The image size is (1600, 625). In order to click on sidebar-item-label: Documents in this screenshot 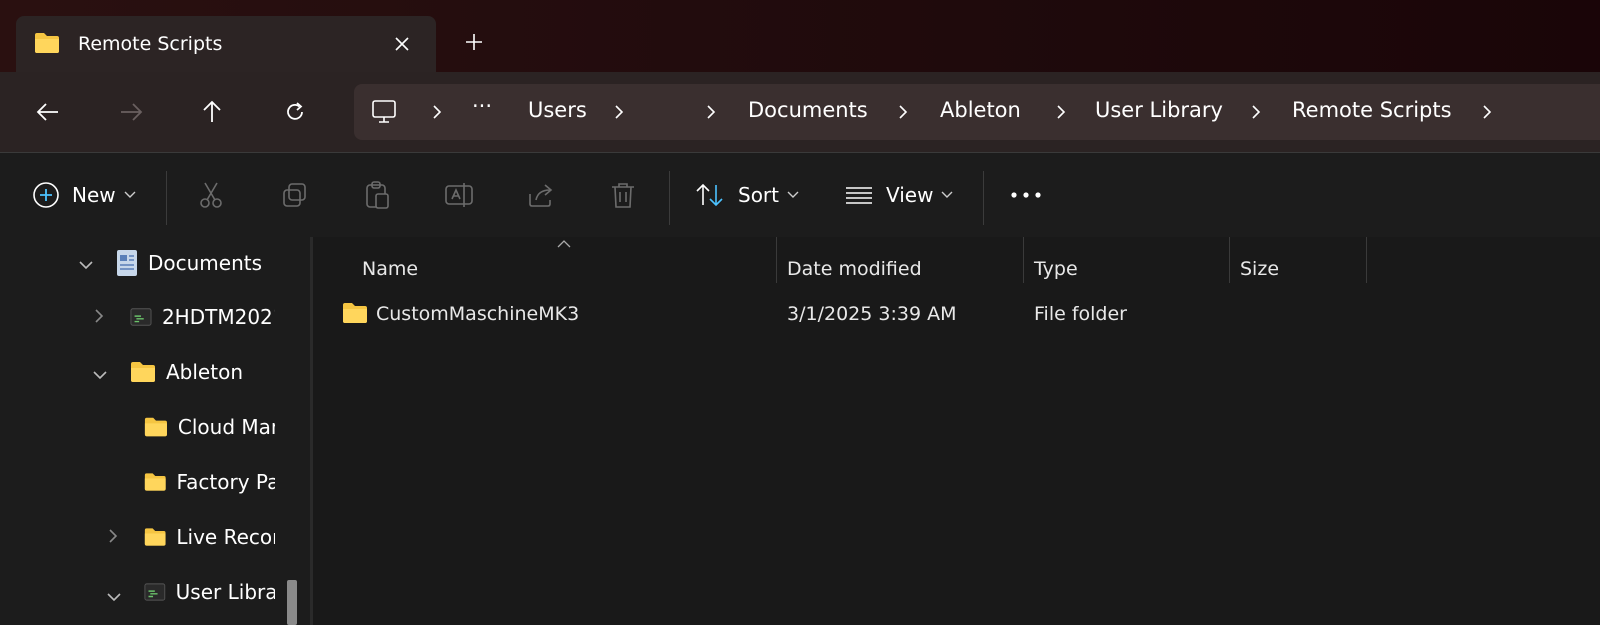, I will do `click(205, 263)`.